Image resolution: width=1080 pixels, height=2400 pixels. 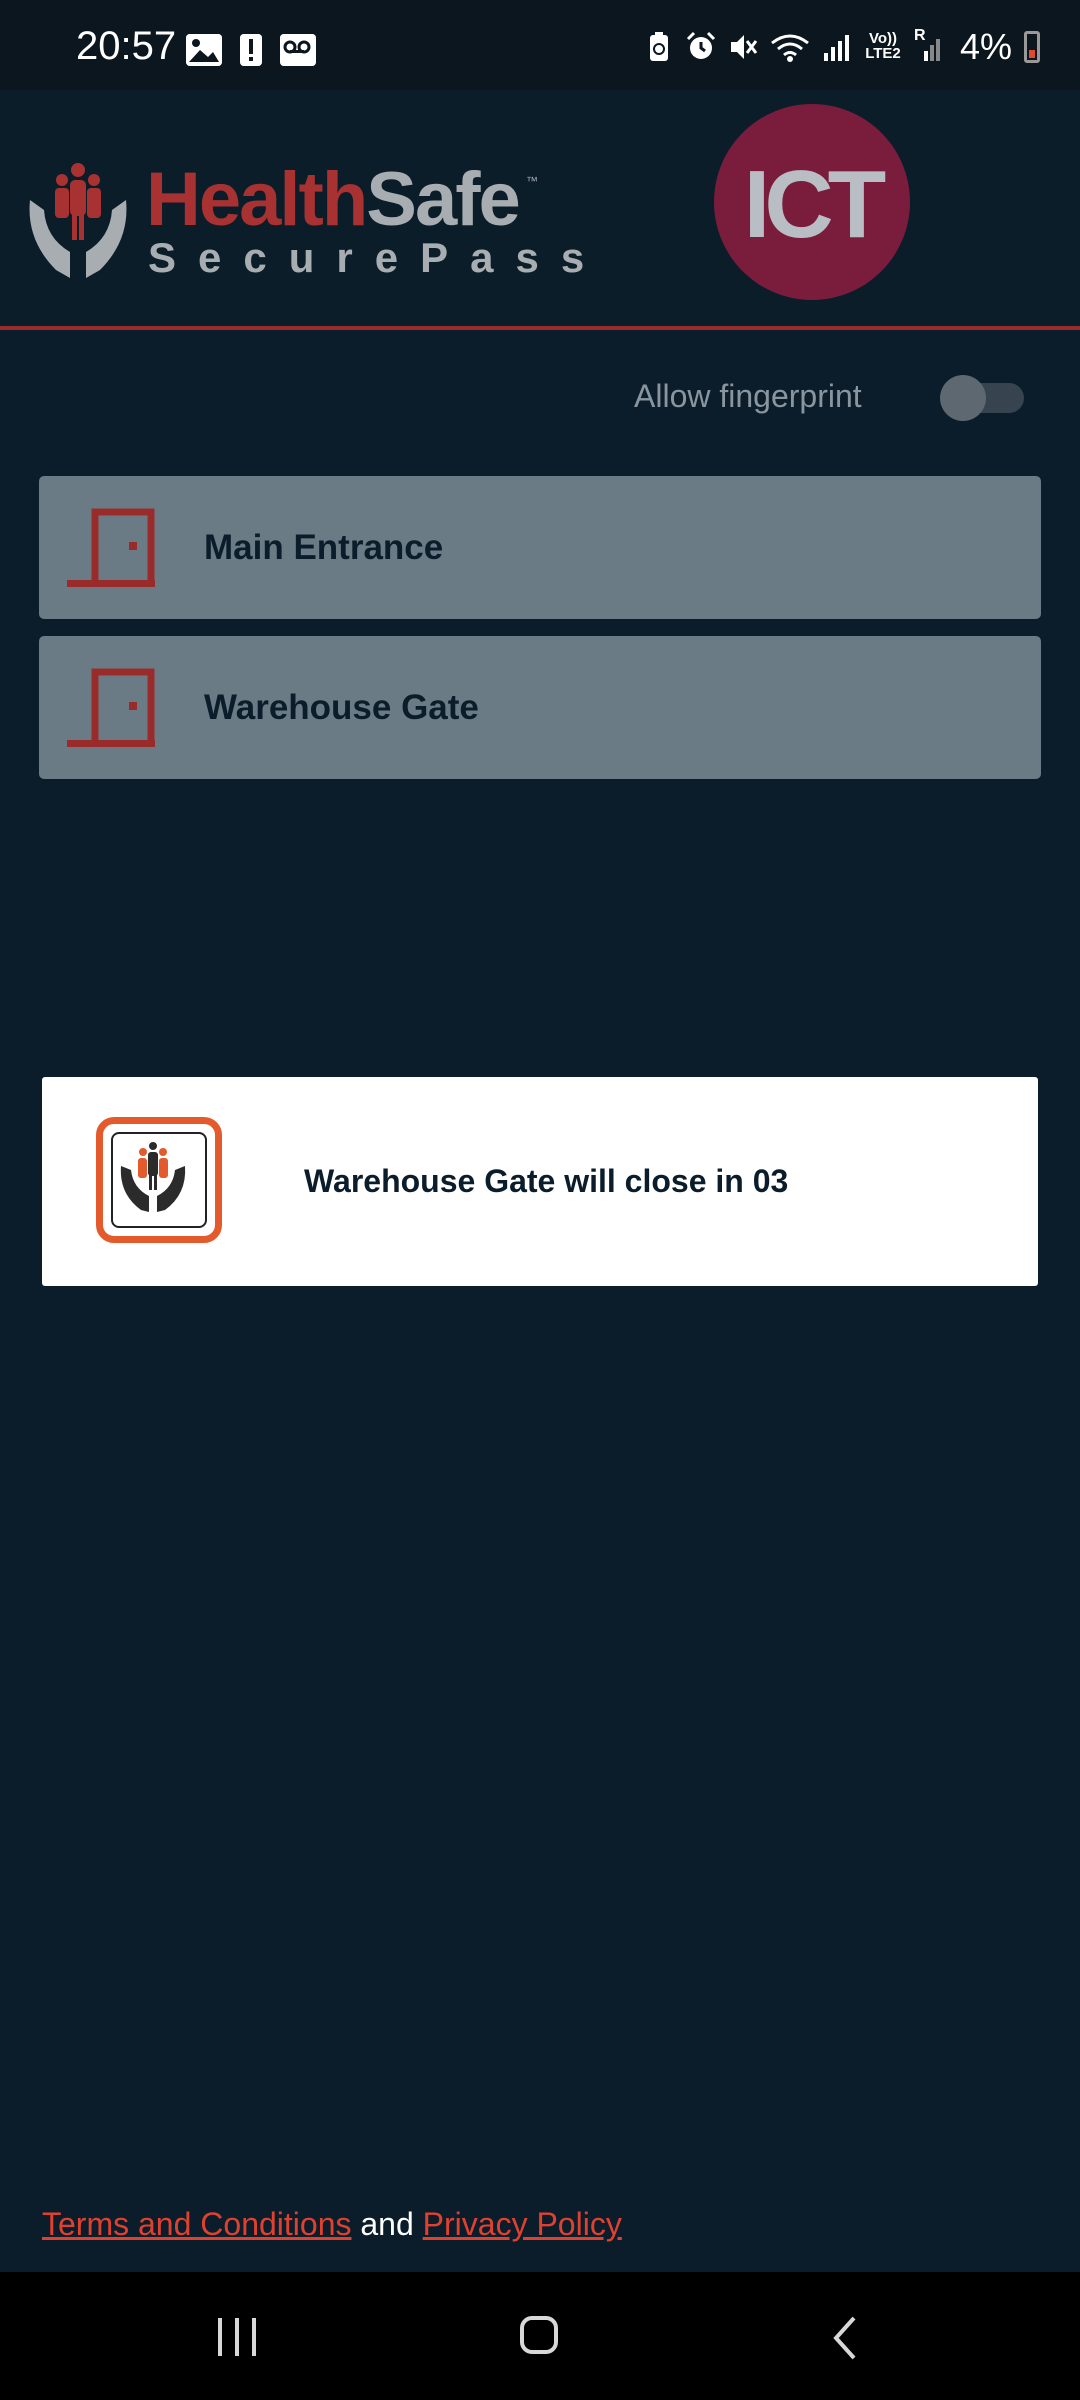 What do you see at coordinates (837, 47) in the screenshot?
I see `signal-icon` at bounding box center [837, 47].